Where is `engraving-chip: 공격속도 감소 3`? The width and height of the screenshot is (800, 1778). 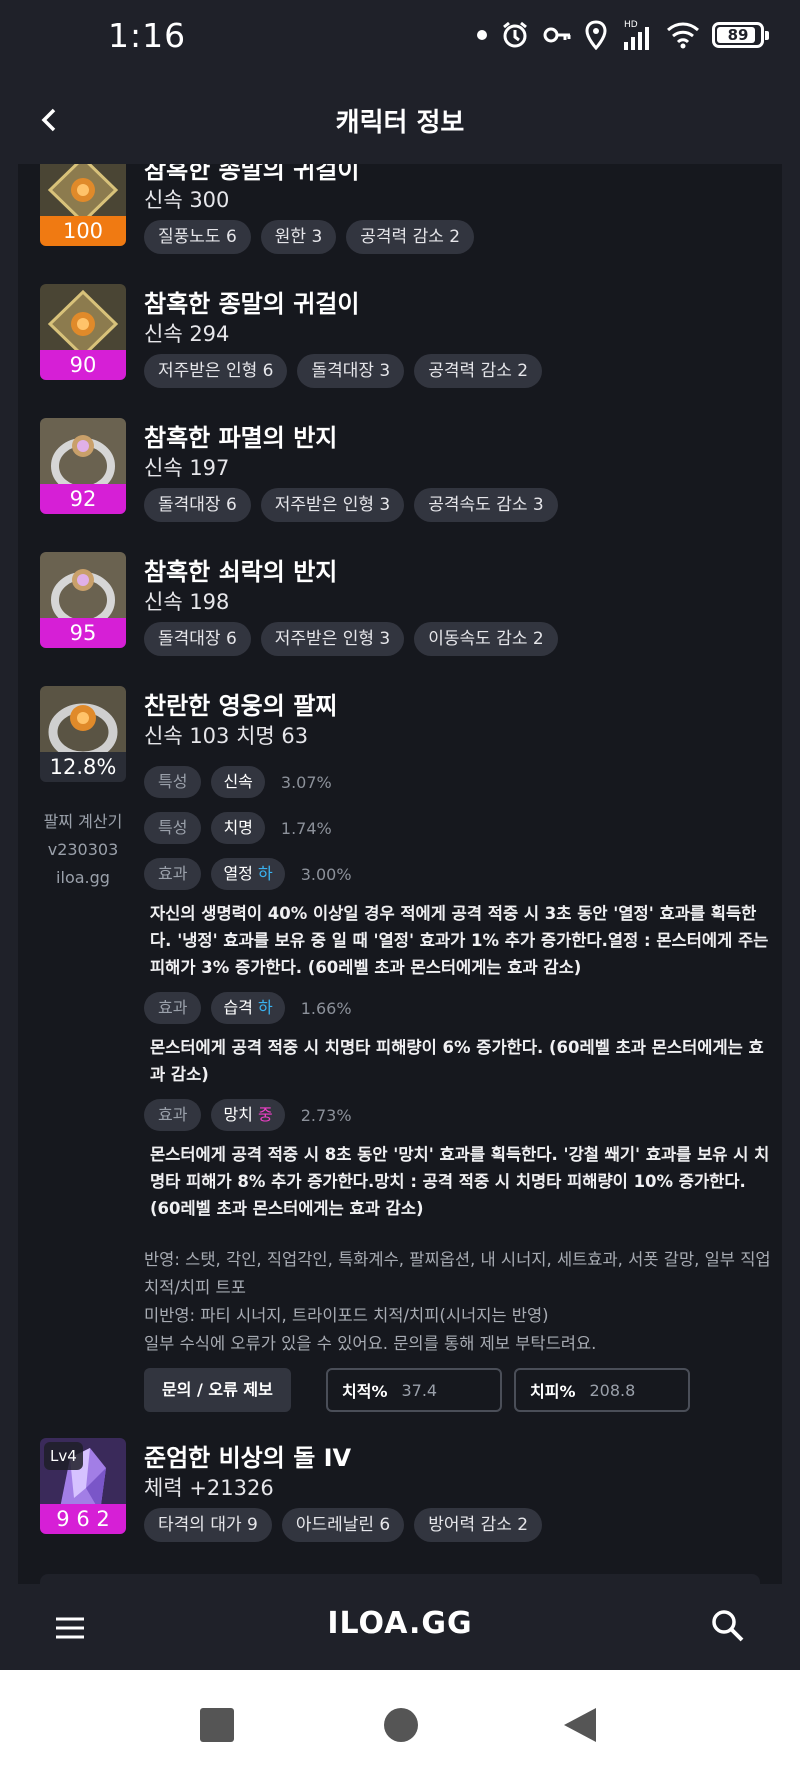
engraving-chip: 공격속도 감소 3 is located at coordinates (486, 505).